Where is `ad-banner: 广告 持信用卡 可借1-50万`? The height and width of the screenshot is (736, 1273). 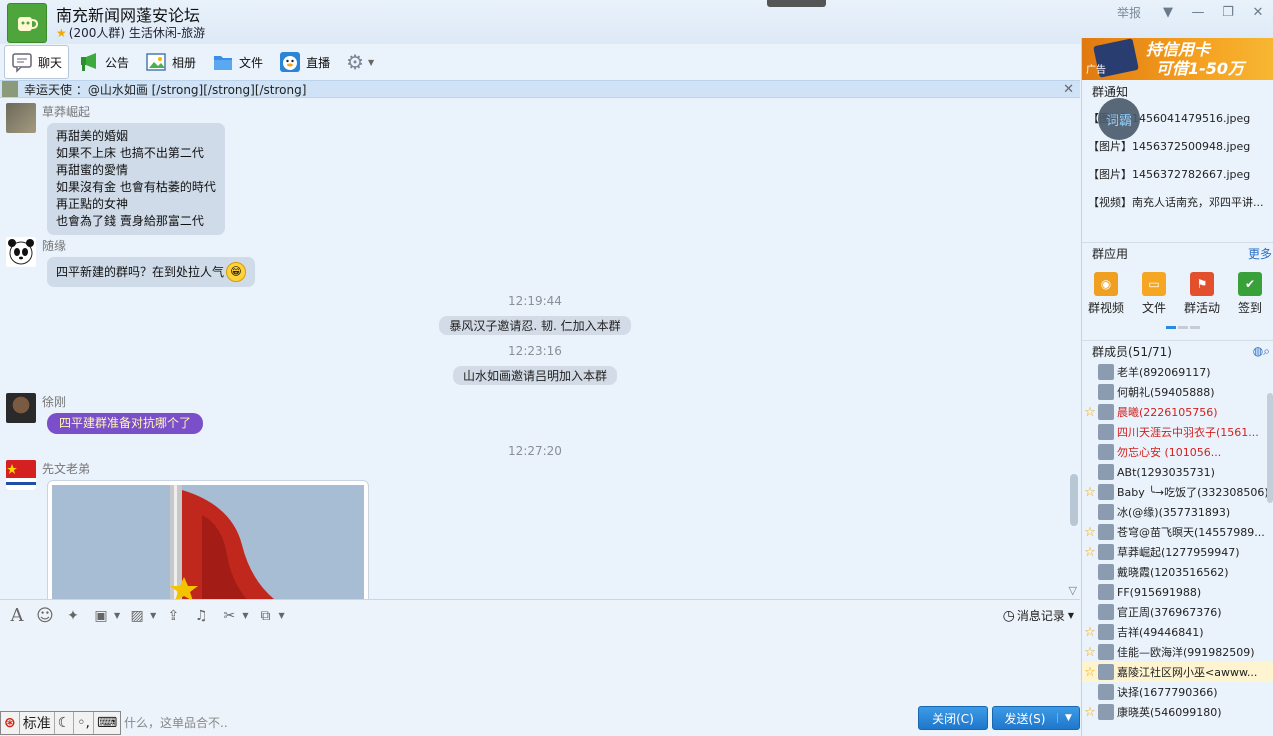
ad-banner: 广告 持信用卡 可借1-50万 is located at coordinates (1177, 59).